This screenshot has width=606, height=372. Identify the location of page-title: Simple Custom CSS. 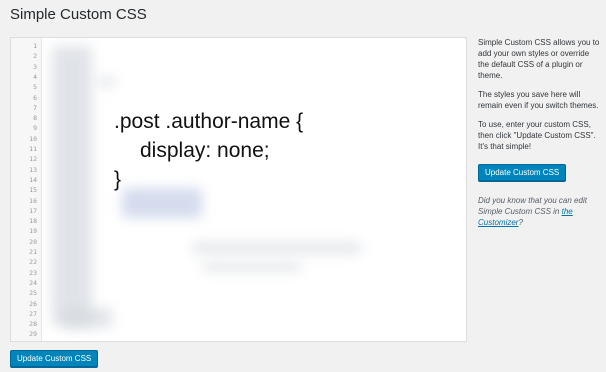
(78, 14).